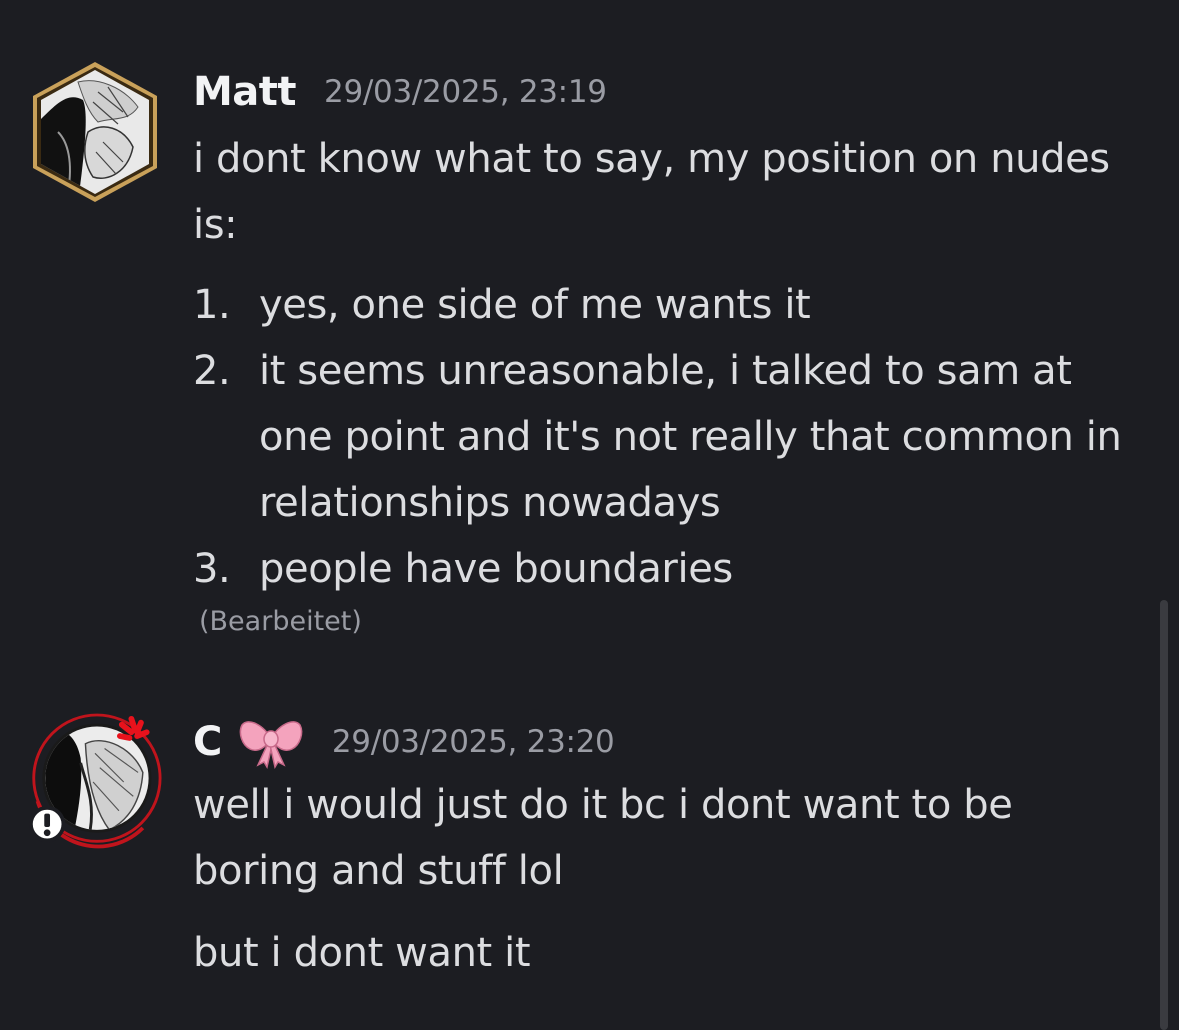 This screenshot has width=1179, height=1030. What do you see at coordinates (212, 305) in the screenshot?
I see `list-number: 1.` at bounding box center [212, 305].